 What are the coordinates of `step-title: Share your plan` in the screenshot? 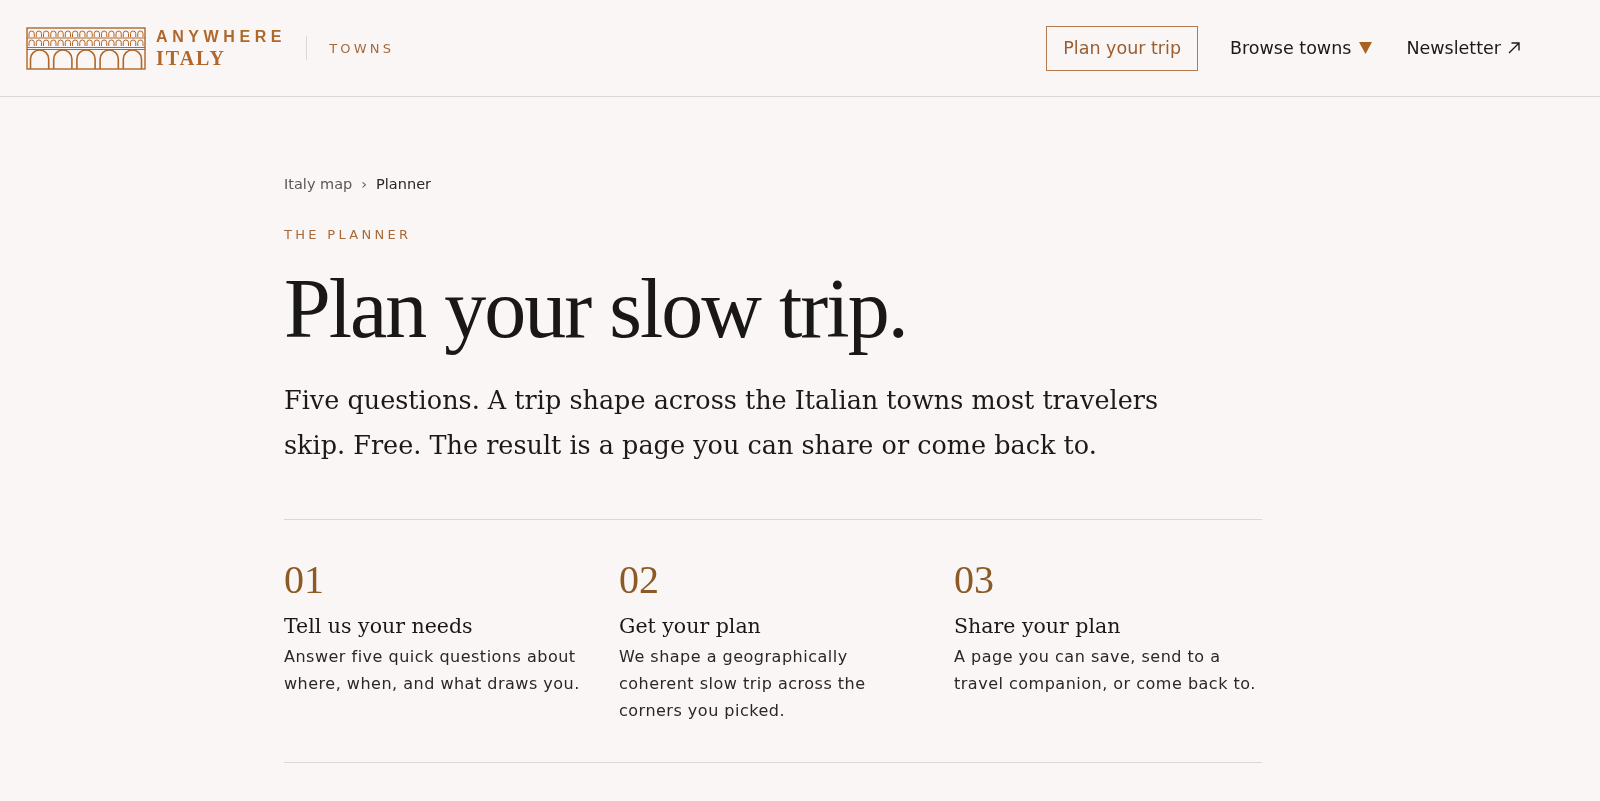 It's located at (1037, 626).